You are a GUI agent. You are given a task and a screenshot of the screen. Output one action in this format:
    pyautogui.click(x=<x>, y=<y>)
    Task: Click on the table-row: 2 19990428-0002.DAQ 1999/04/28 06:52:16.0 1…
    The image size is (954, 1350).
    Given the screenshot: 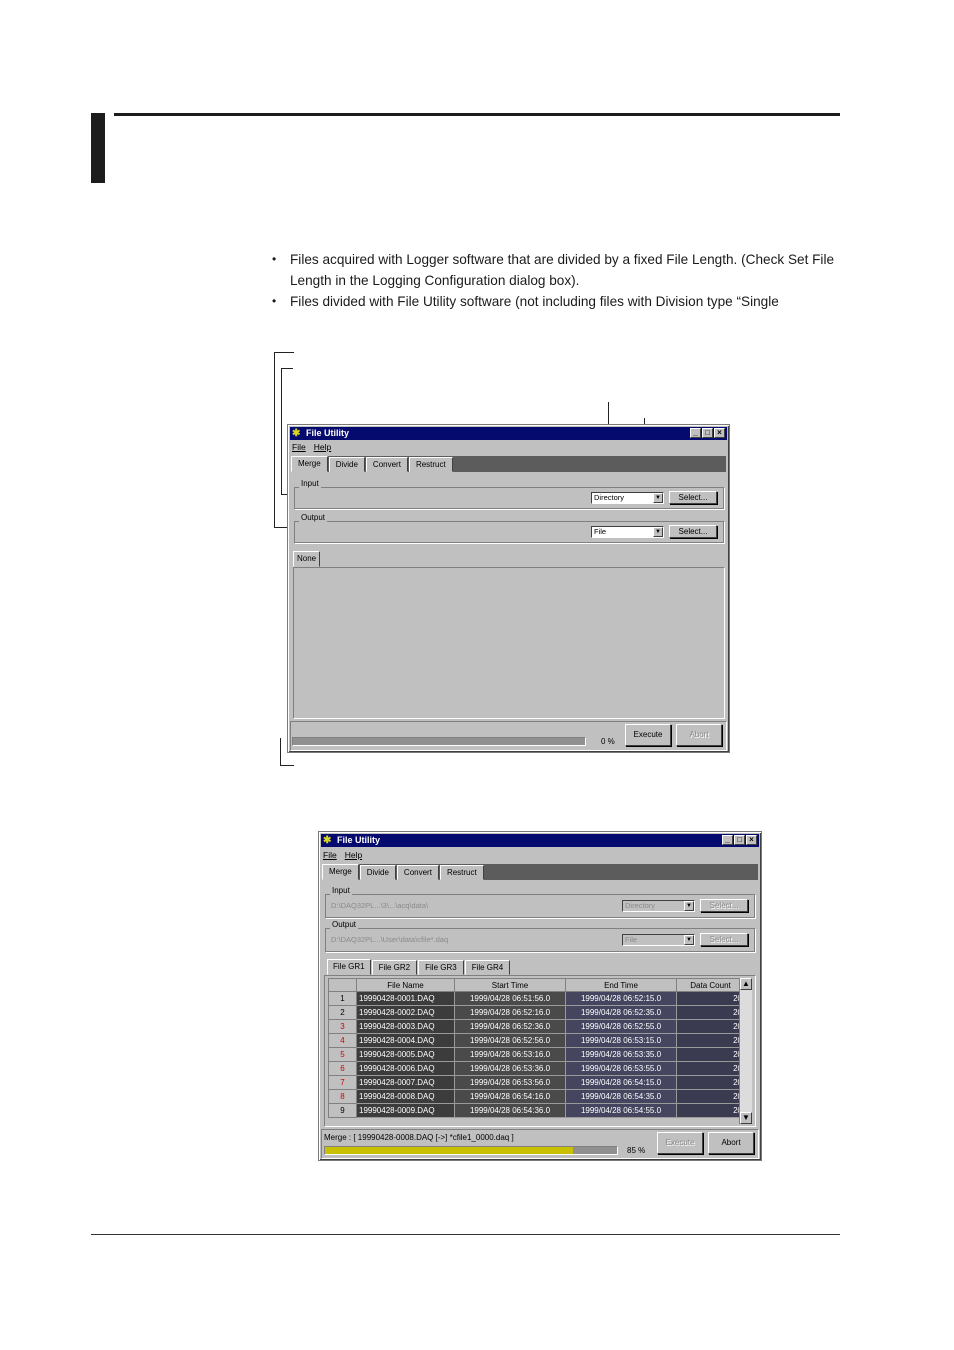 What is the action you would take?
    pyautogui.click(x=536, y=1012)
    